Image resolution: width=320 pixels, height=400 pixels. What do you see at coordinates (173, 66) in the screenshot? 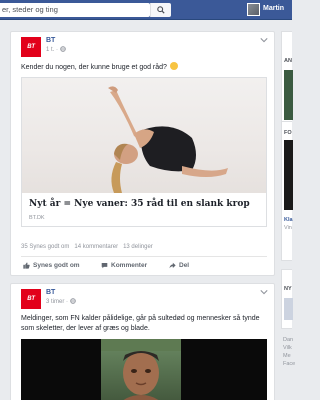
I see `smiley-emoji-icon` at bounding box center [173, 66].